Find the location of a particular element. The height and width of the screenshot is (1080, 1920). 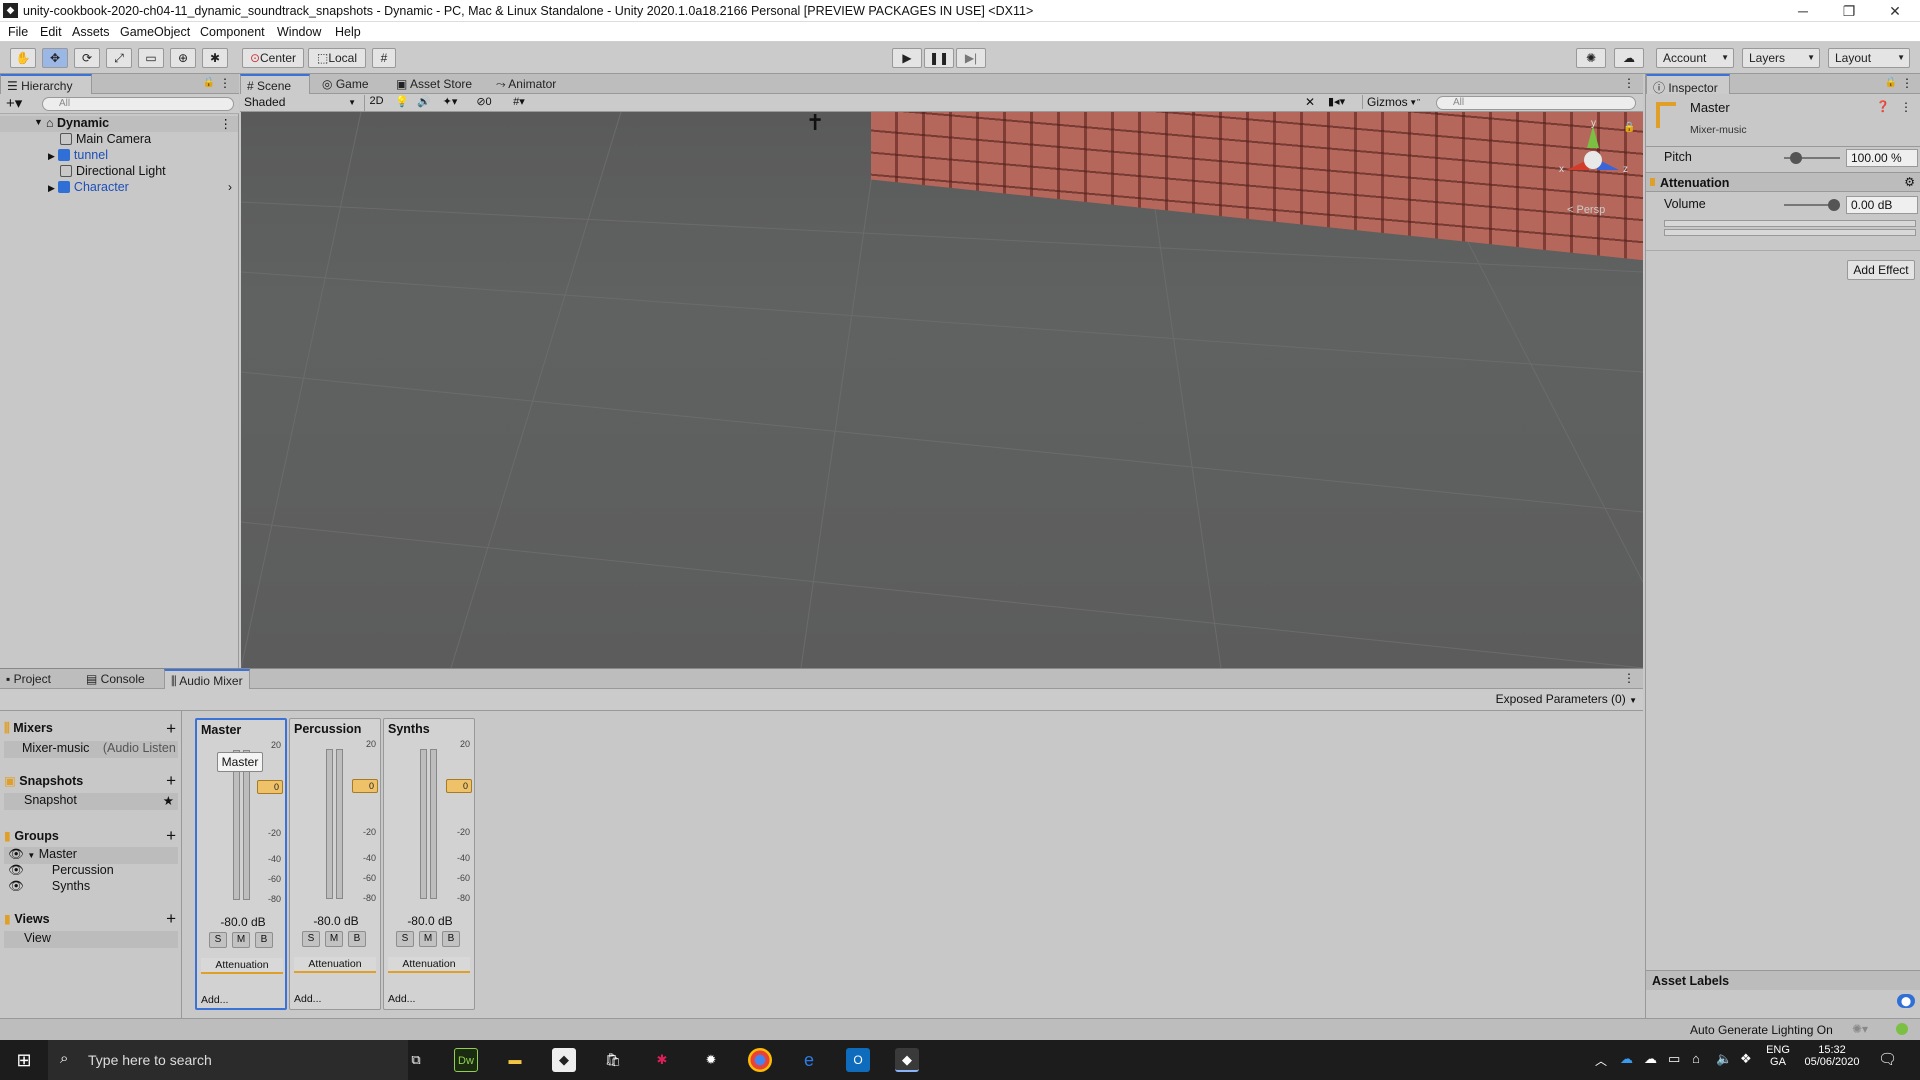

tab-animator: ⤳ Animator is located at coordinates (526, 84).